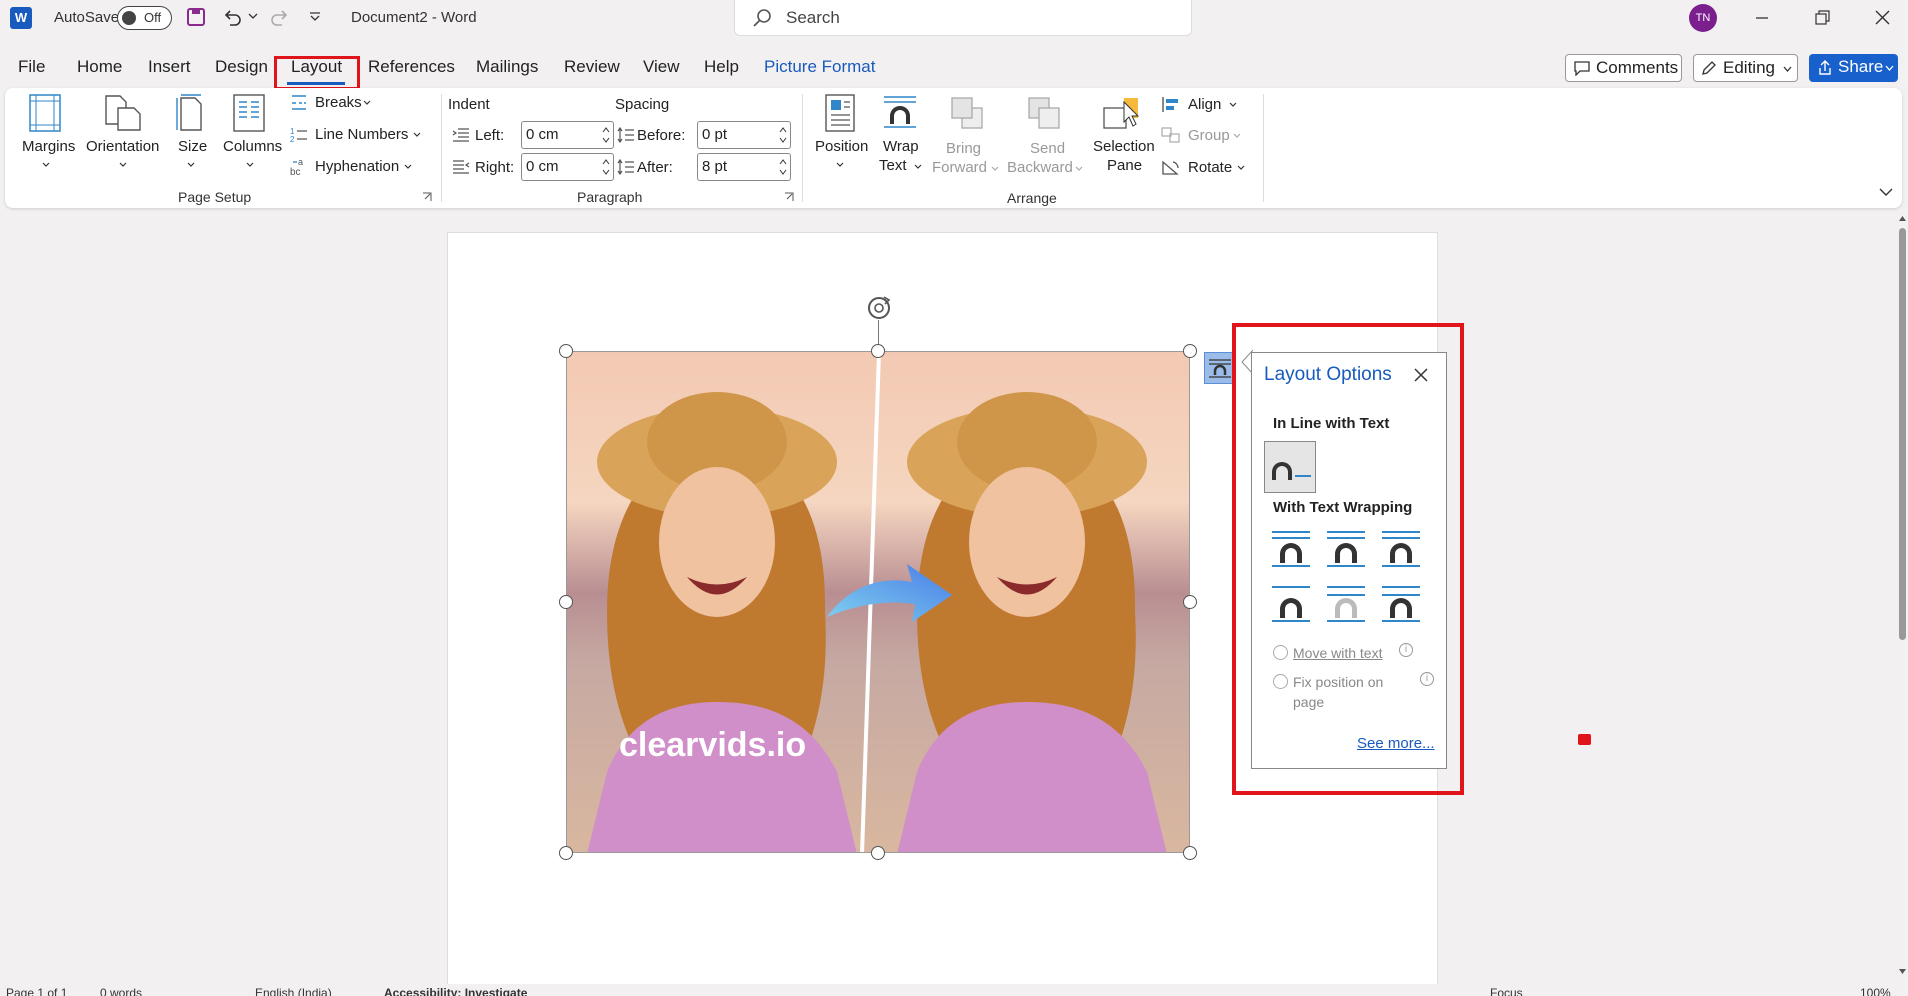 The height and width of the screenshot is (996, 1908). I want to click on spacing-before-input: 0 pt, so click(744, 135).